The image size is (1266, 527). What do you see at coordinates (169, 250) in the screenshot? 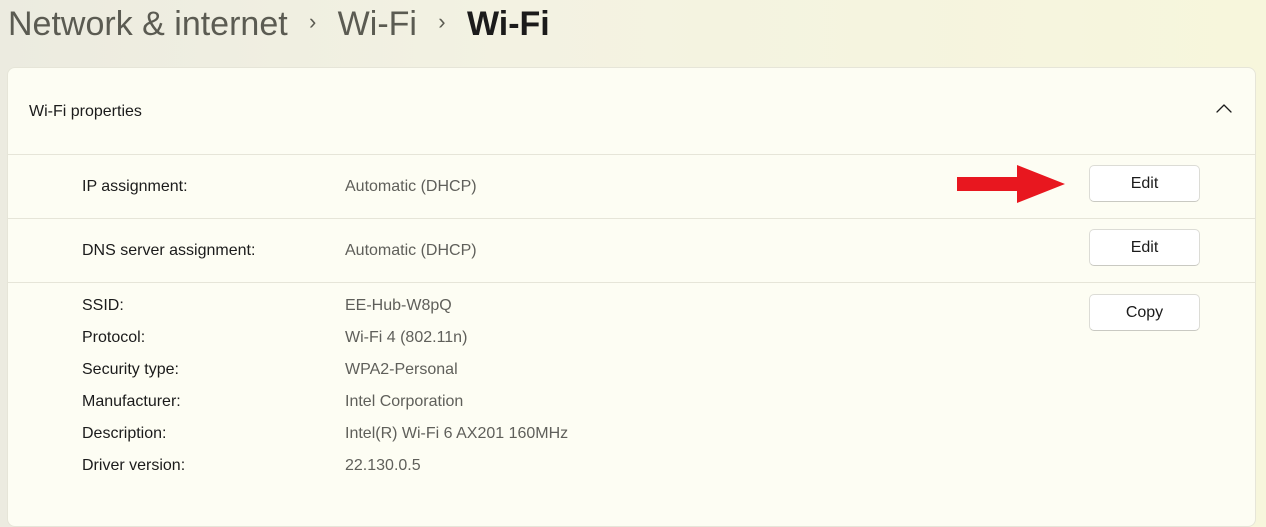
I see `dns-assignment-label: DNS server assignment:` at bounding box center [169, 250].